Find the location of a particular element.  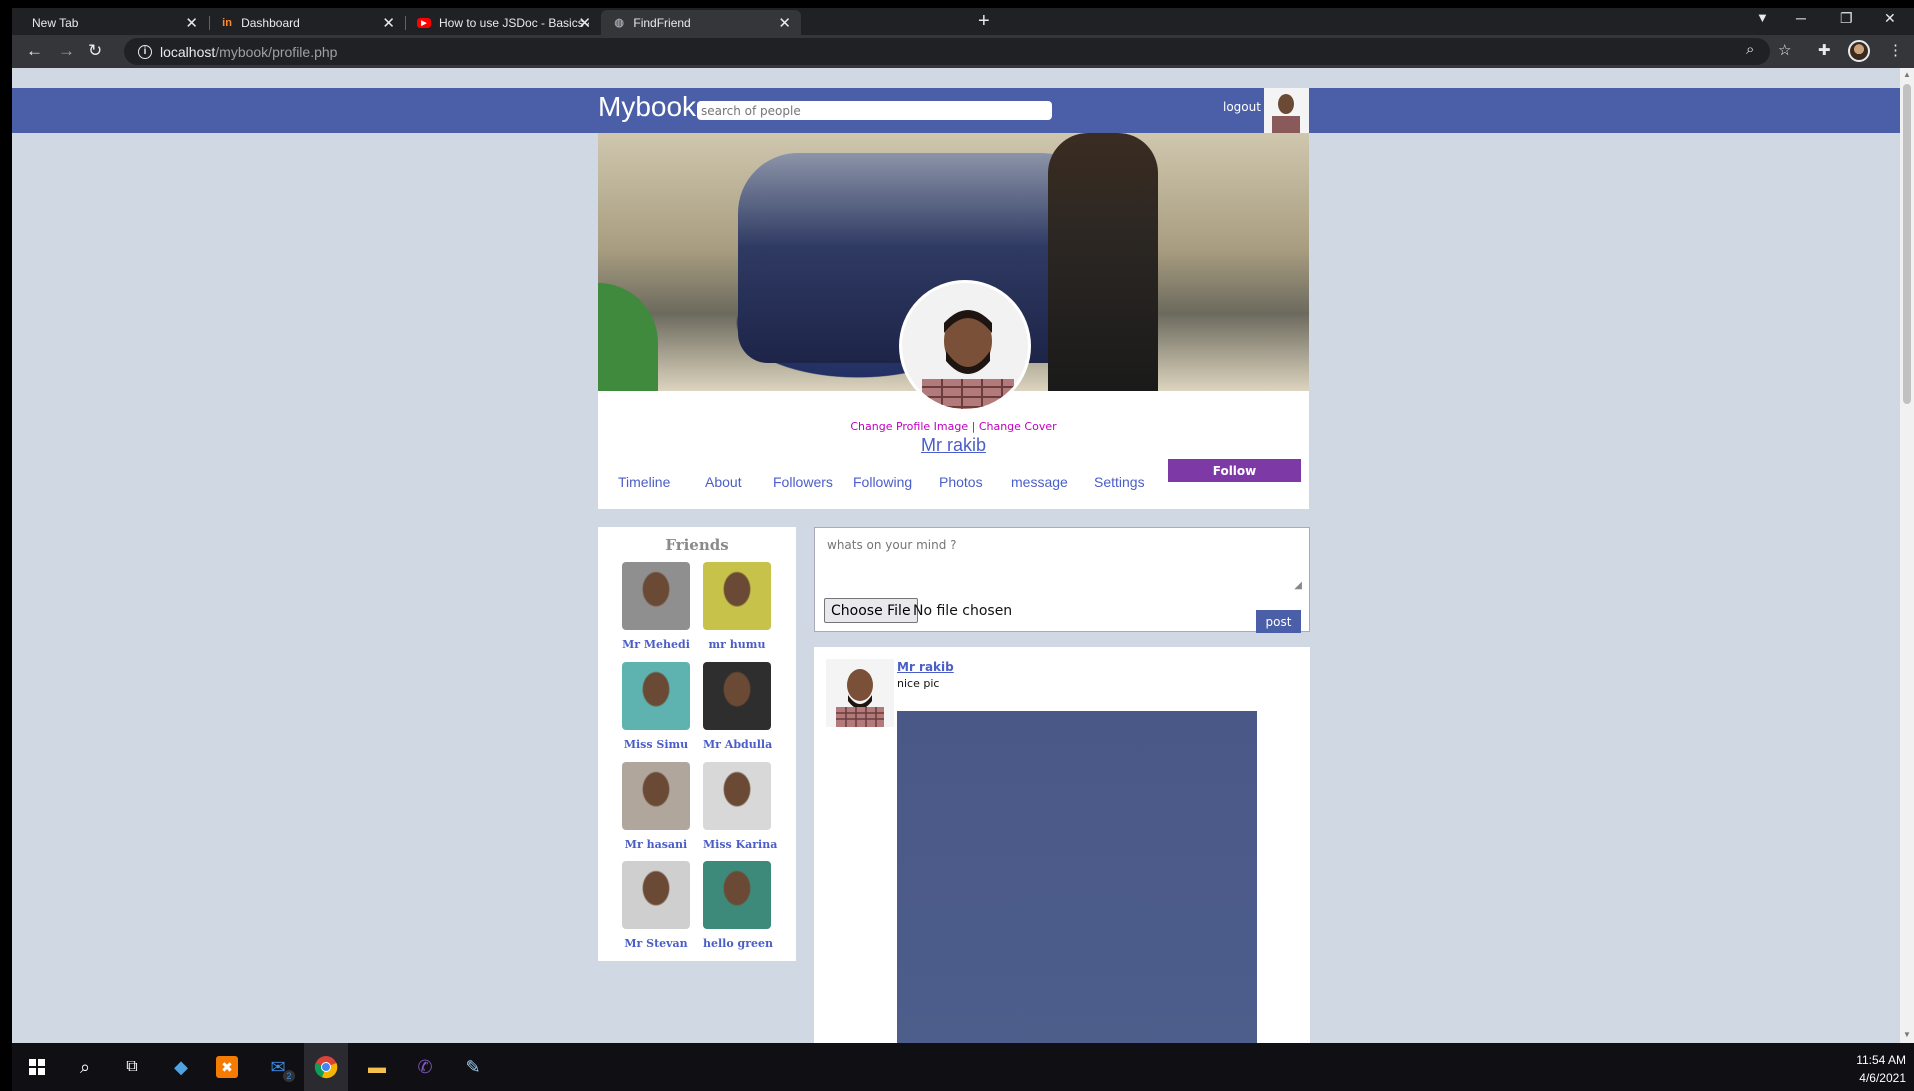

friend-item: Mr Abdulla is located at coordinates (737, 706).